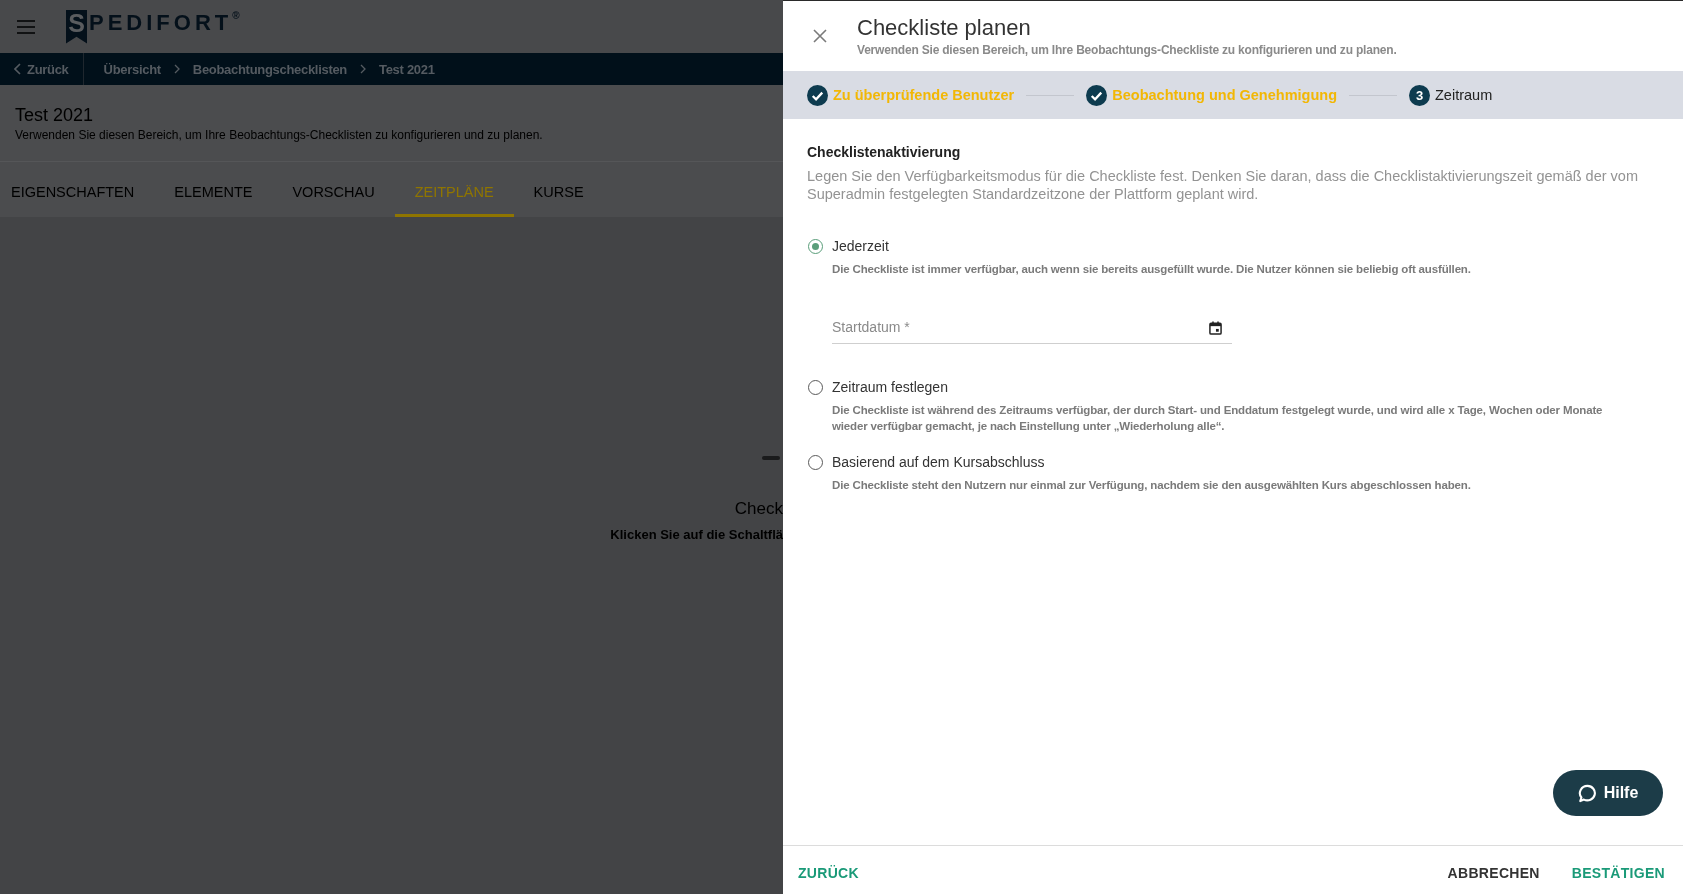 This screenshot has height=894, width=1683. I want to click on chevron-left-icon, so click(17, 69).